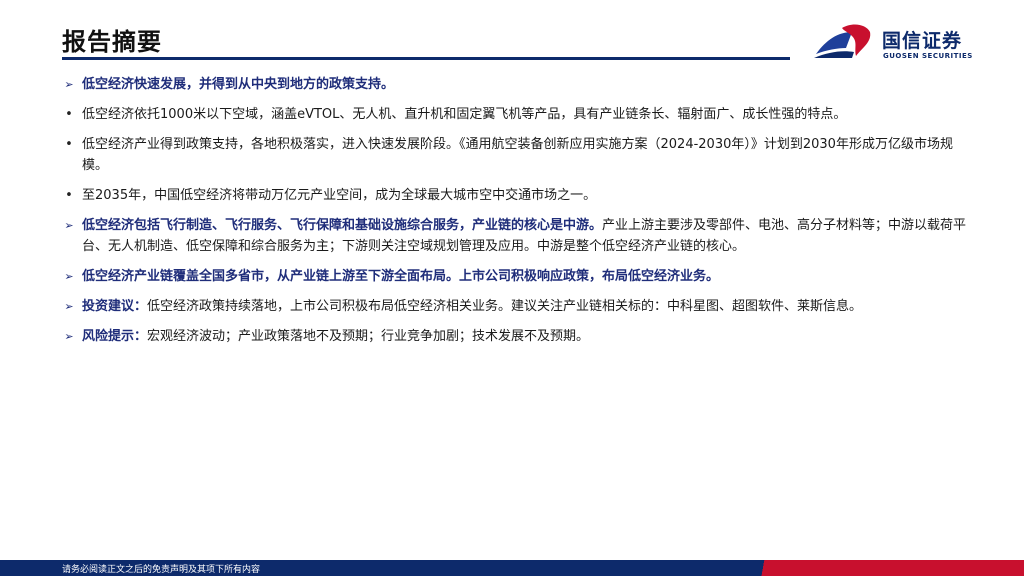  I want to click on guosen-logo-icon, so click(842, 41).